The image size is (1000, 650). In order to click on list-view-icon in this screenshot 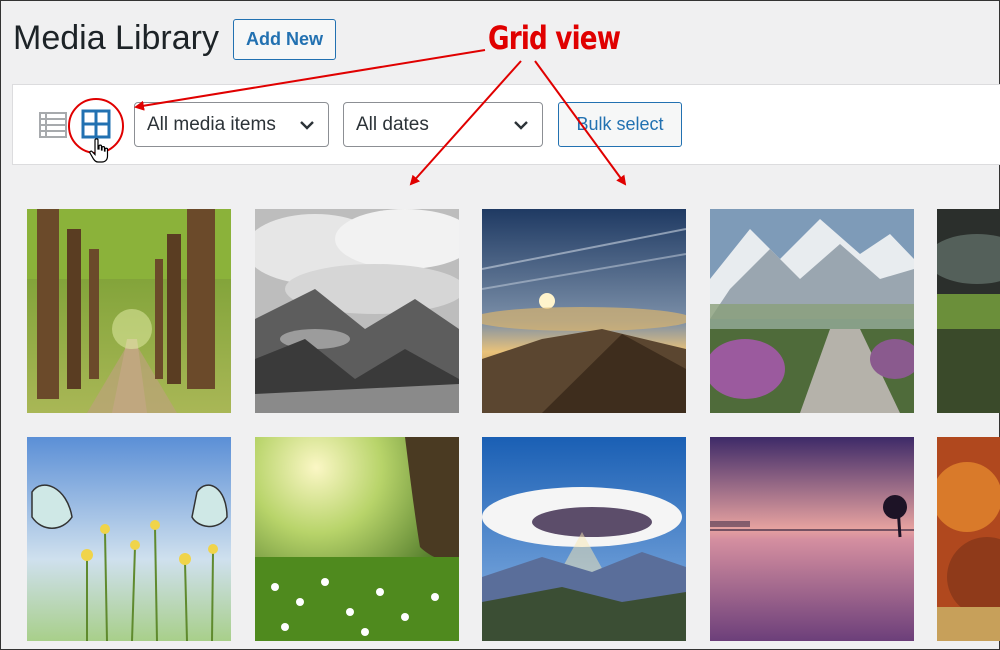, I will do `click(53, 125)`.